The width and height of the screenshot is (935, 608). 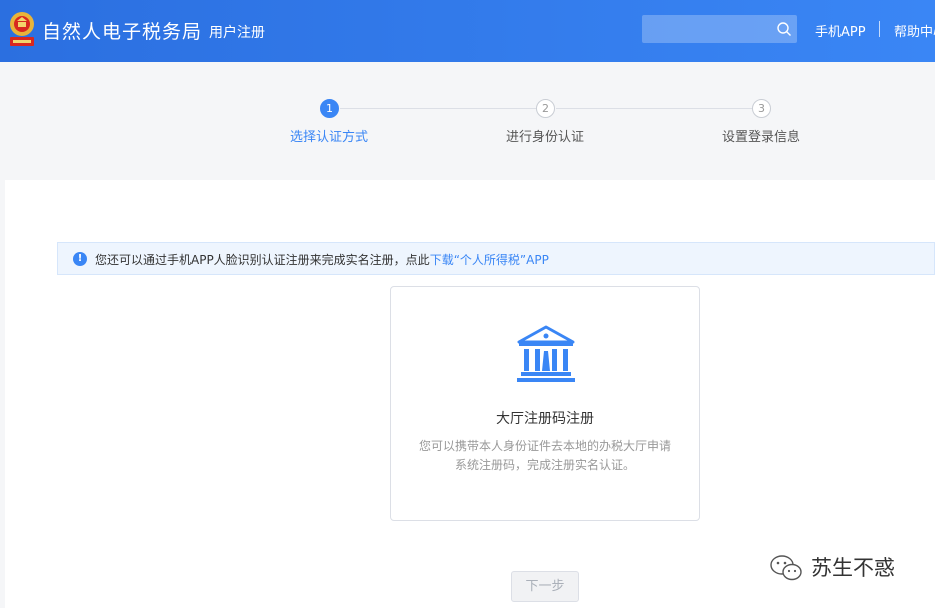 I want to click on step-3-indicator: 3, so click(x=761, y=108).